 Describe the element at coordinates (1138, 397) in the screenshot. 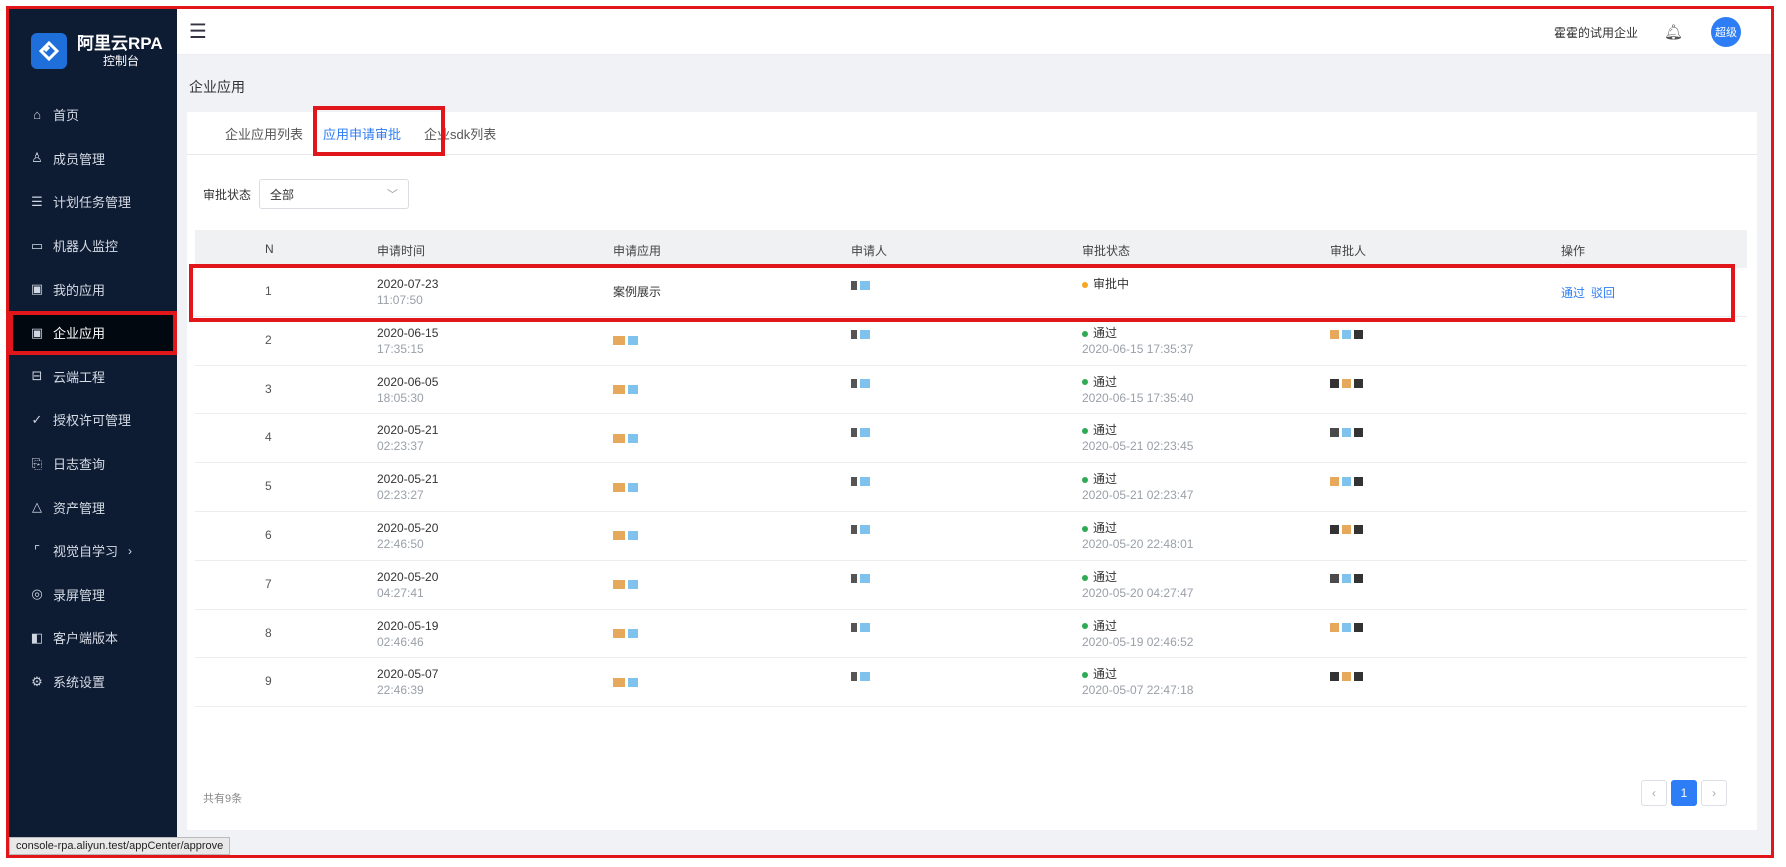

I see `status-time: 2020-06-15 17:35:40` at that location.